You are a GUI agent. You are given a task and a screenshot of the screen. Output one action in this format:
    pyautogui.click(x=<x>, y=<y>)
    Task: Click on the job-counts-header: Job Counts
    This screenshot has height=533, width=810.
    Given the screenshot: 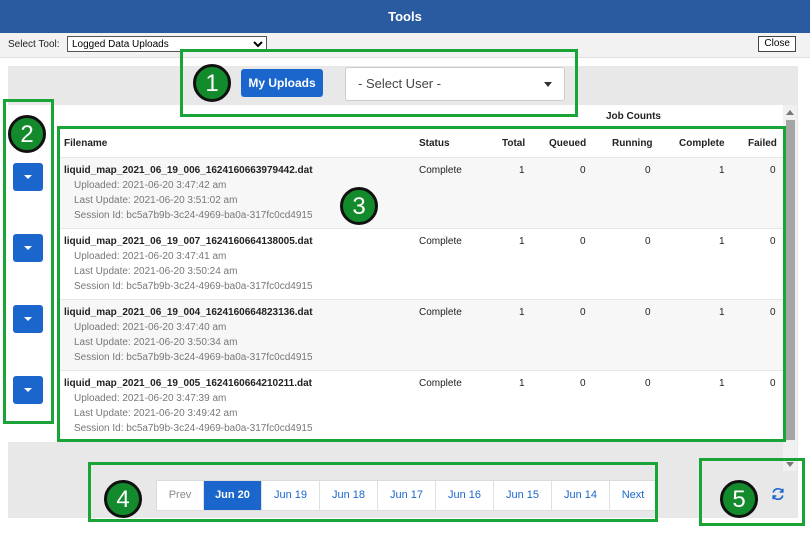 What is the action you would take?
    pyautogui.click(x=633, y=116)
    